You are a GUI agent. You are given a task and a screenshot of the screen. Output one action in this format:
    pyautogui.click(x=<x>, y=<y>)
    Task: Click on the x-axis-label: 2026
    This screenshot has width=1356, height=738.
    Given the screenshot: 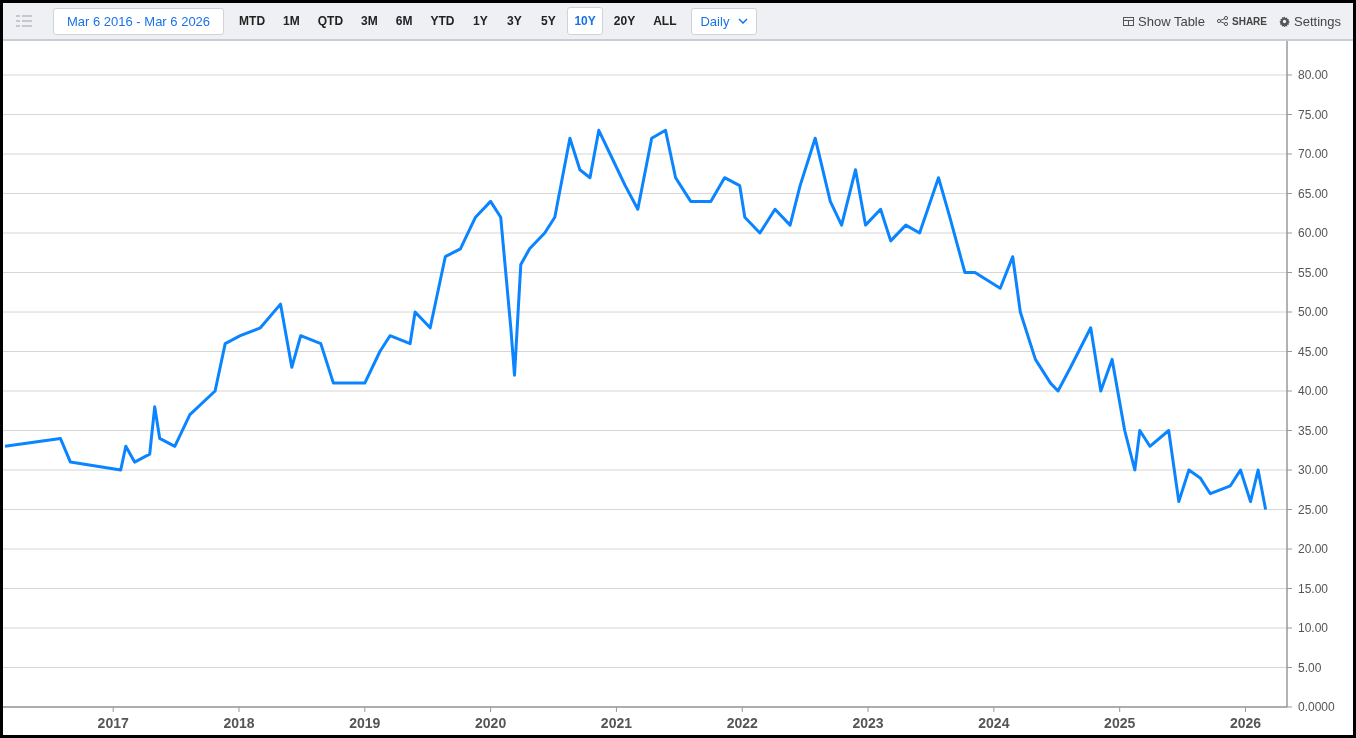 What is the action you would take?
    pyautogui.click(x=1245, y=723)
    